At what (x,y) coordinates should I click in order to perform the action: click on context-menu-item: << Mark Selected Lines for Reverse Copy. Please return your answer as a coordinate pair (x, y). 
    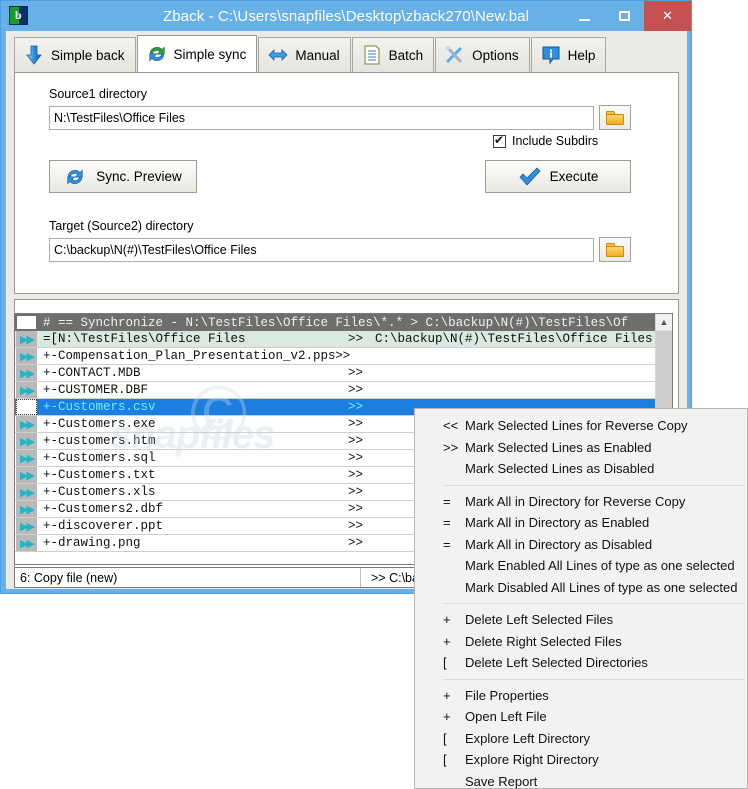
    Looking at the image, I should click on (581, 426).